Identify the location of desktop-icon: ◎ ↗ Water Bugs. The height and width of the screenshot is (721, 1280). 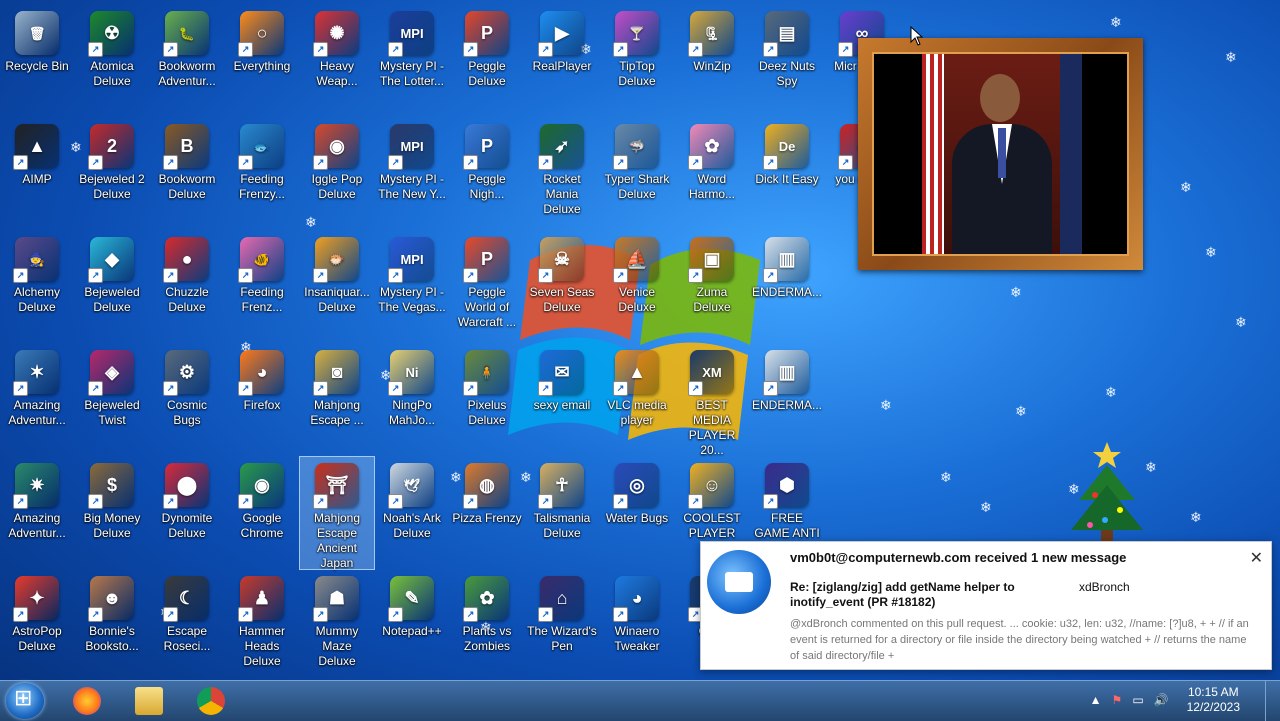
(637, 512).